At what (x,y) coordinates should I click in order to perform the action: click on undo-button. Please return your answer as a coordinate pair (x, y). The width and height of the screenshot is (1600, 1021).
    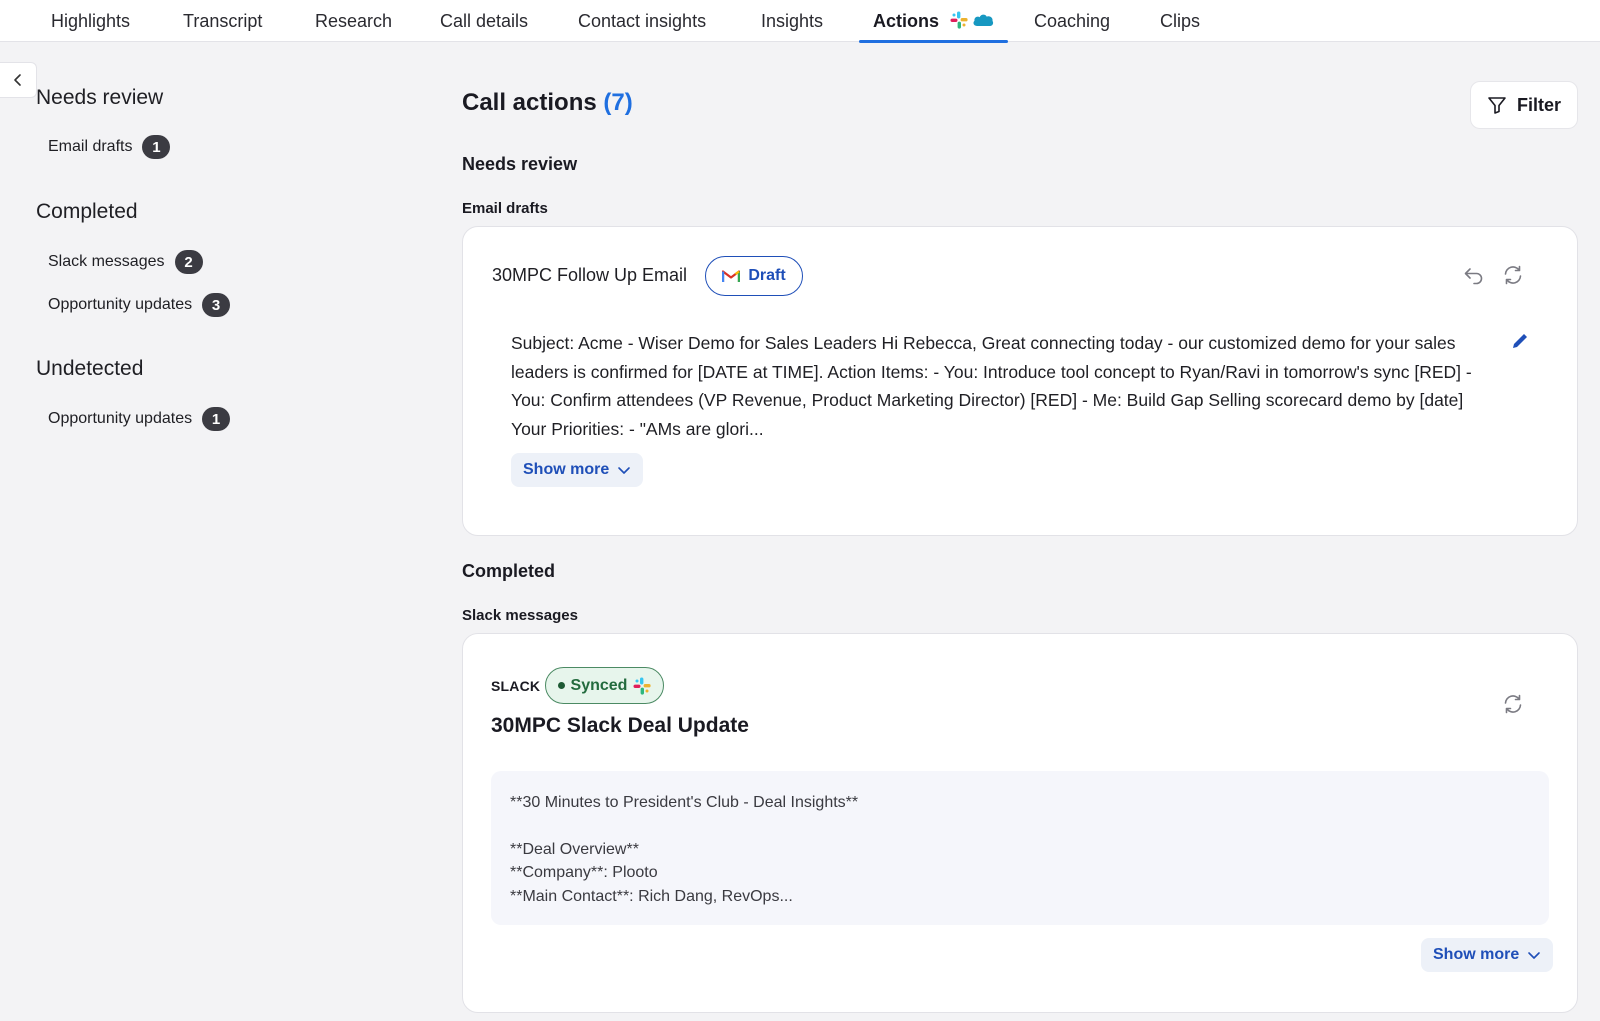
    Looking at the image, I should click on (1474, 275).